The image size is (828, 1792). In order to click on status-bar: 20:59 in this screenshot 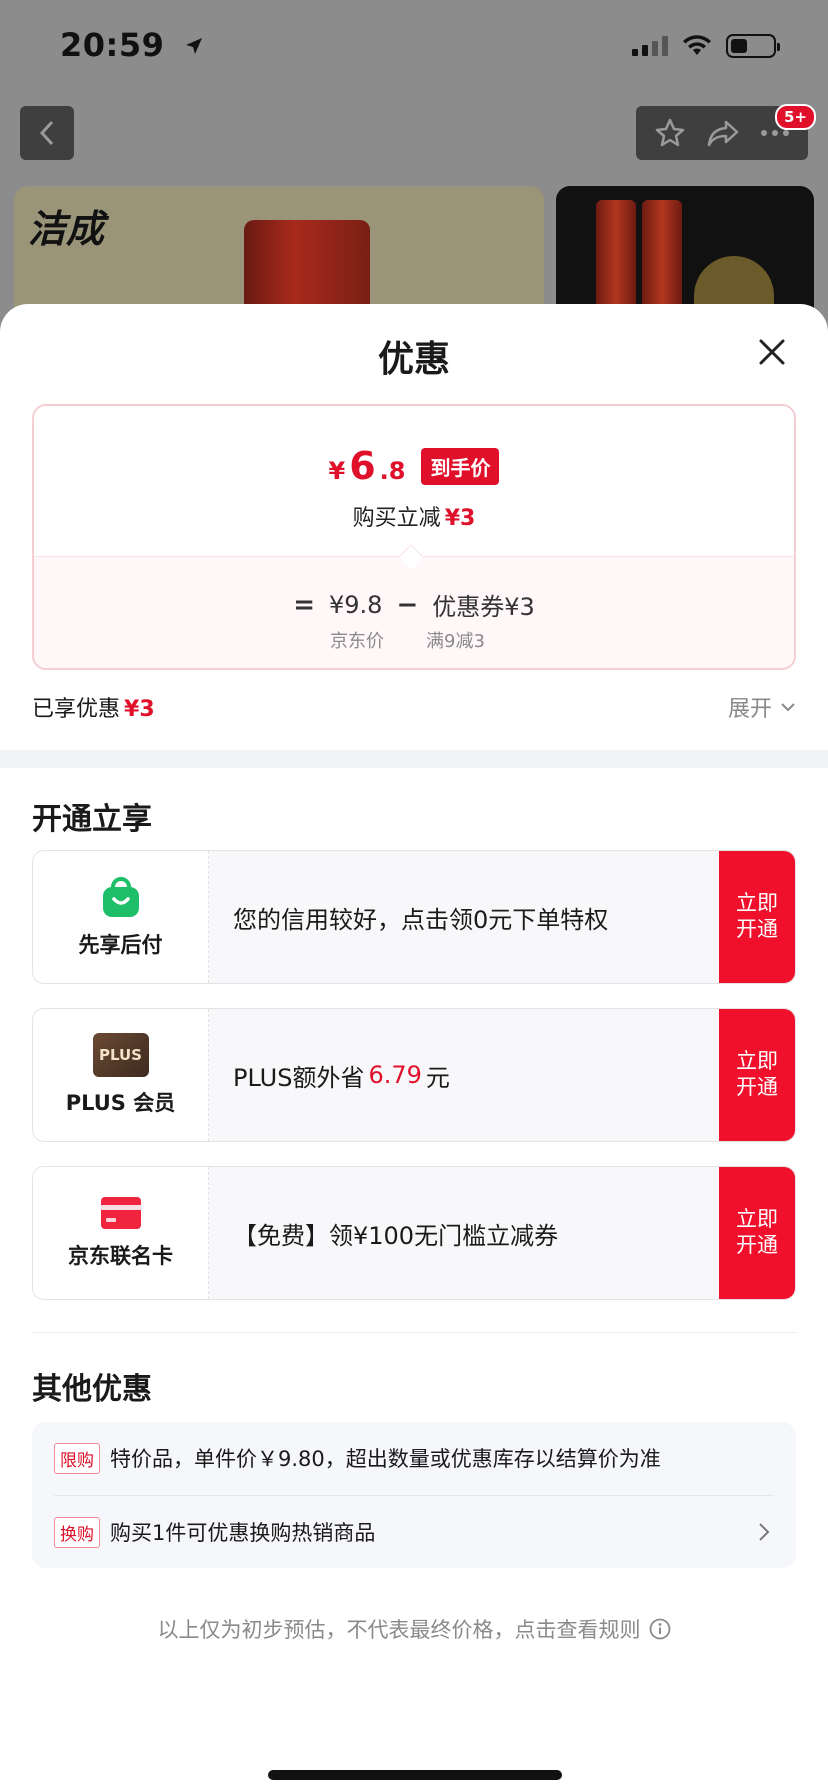, I will do `click(414, 46)`.